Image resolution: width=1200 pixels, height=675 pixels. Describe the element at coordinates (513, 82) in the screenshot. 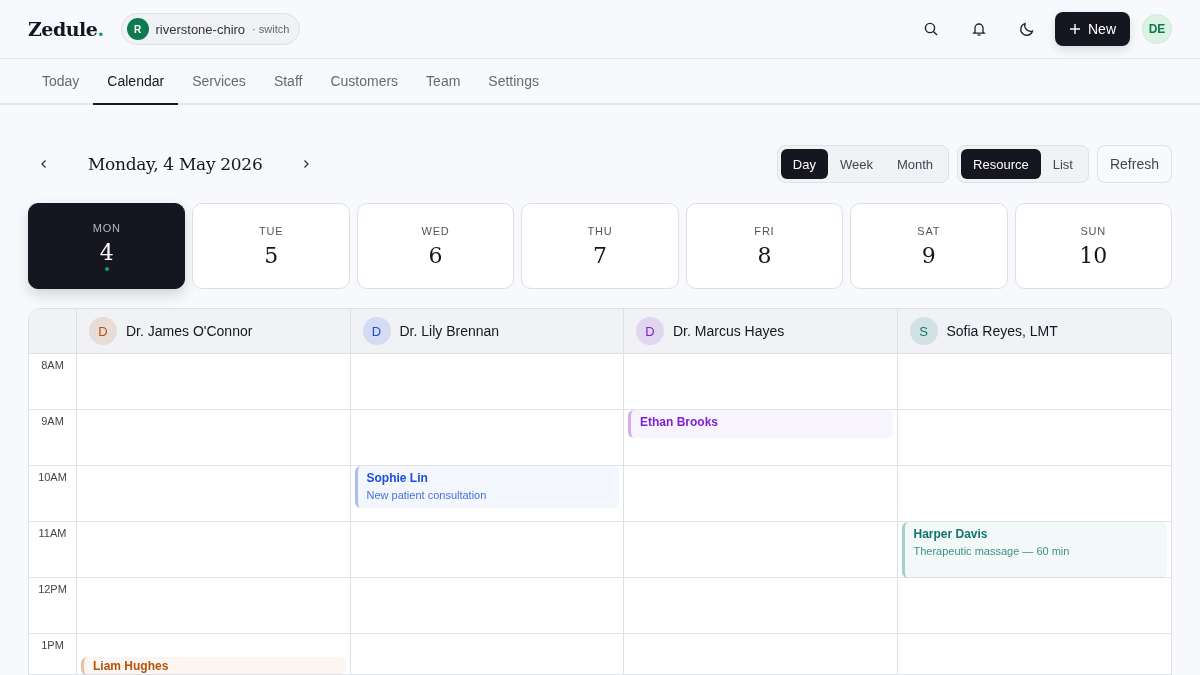

I see `nav-tab: Settings` at that location.